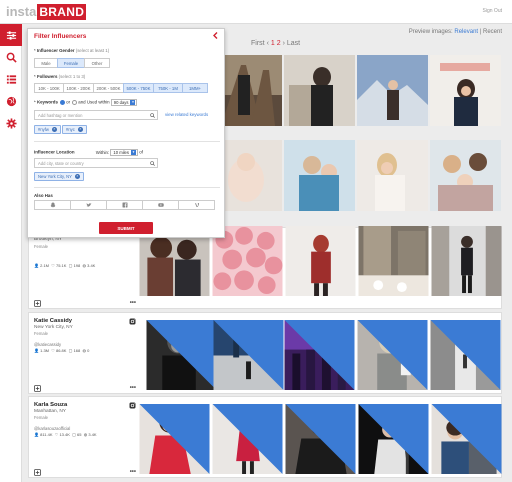 This screenshot has height=482, width=512. What do you see at coordinates (46, 63) in the screenshot?
I see `gender-male-option: Male` at bounding box center [46, 63].